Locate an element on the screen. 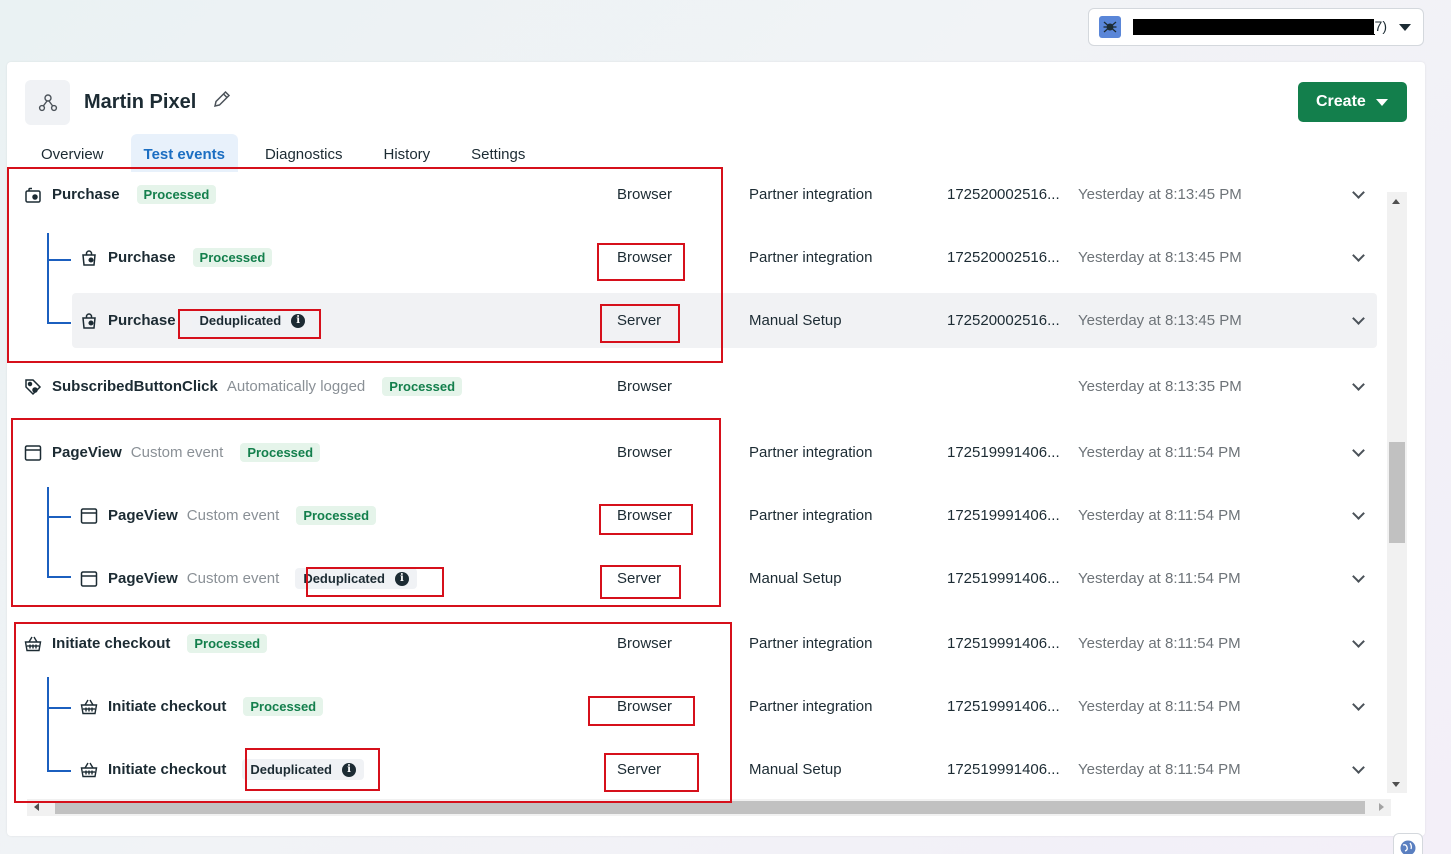 The height and width of the screenshot is (854, 1451). event-name-cell: Purchase Deduplicated i is located at coordinates (197, 320).